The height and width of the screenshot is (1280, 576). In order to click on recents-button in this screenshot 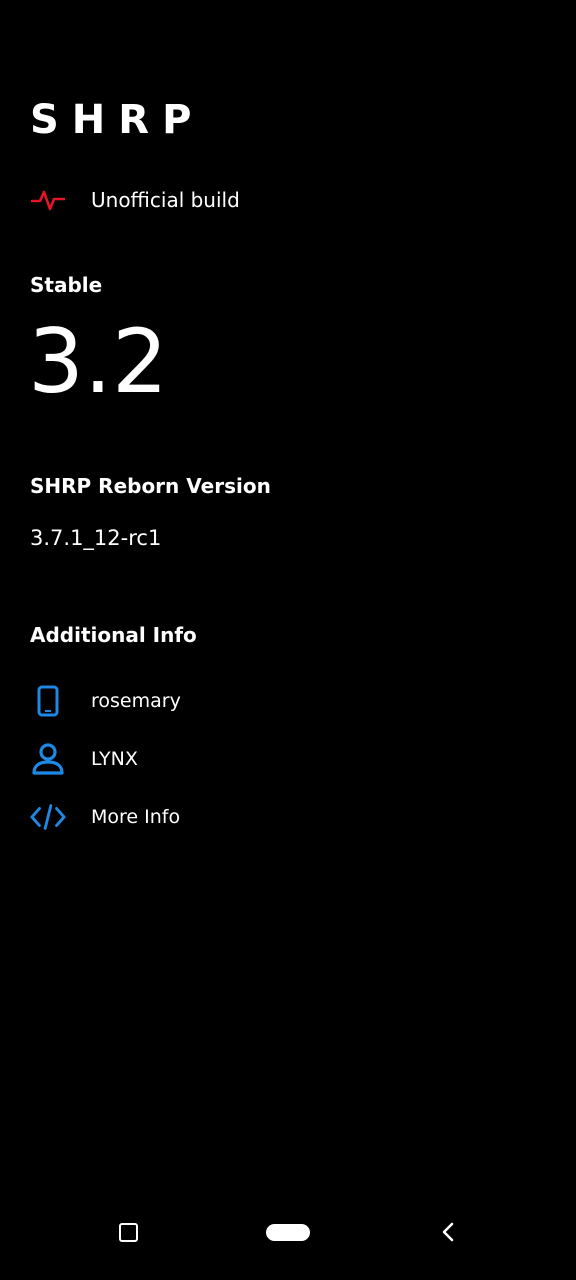, I will do `click(128, 1232)`.